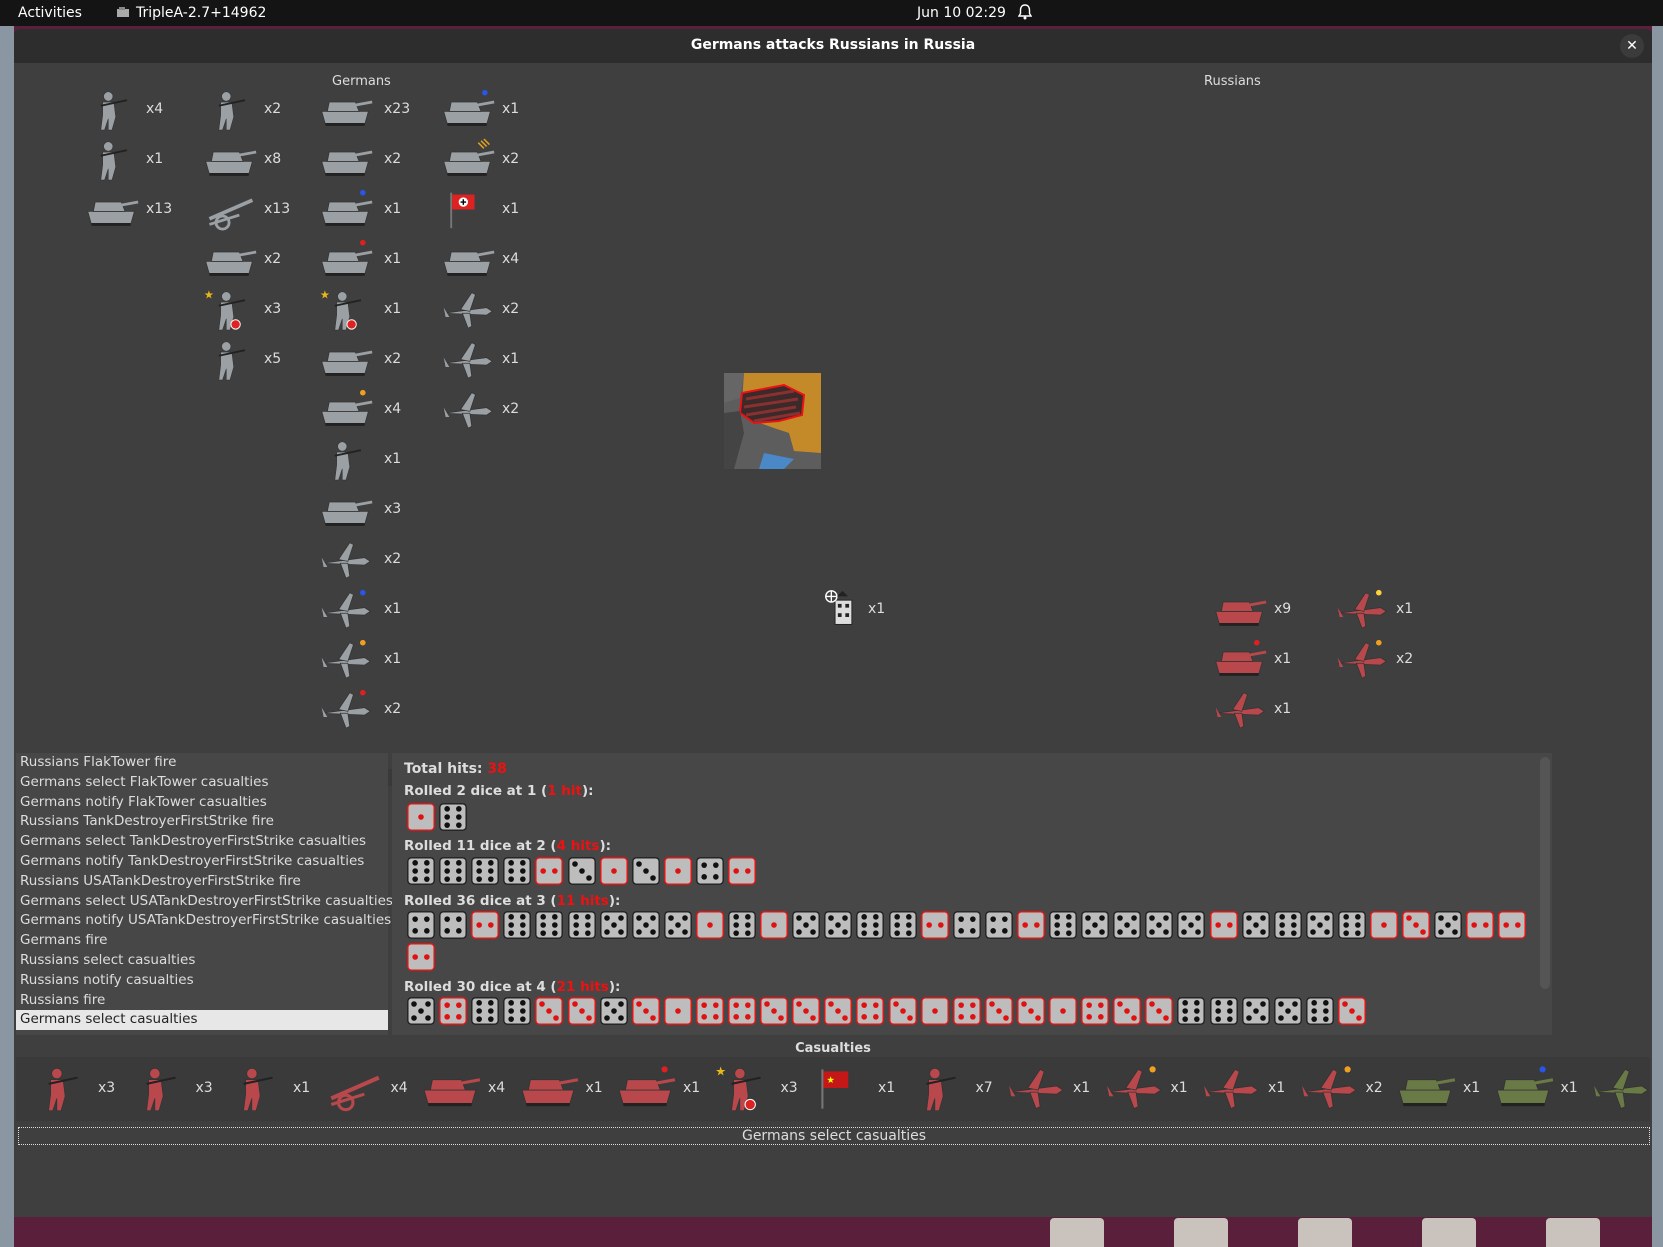 This screenshot has width=1663, height=1247. Describe the element at coordinates (202, 961) in the screenshot. I see `battle-step-item: Russians select casualties` at that location.